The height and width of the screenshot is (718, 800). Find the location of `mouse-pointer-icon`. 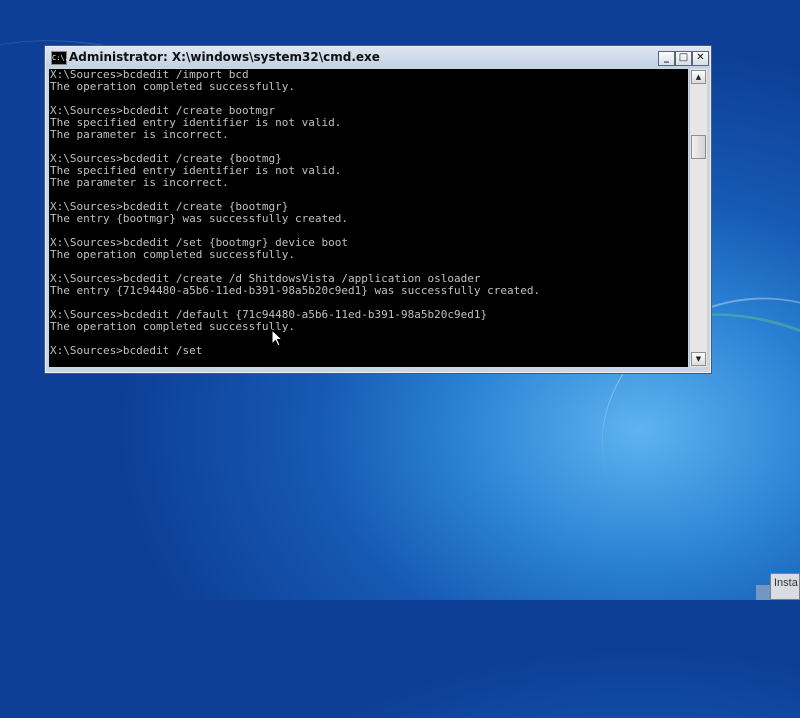

mouse-pointer-icon is located at coordinates (277, 338).